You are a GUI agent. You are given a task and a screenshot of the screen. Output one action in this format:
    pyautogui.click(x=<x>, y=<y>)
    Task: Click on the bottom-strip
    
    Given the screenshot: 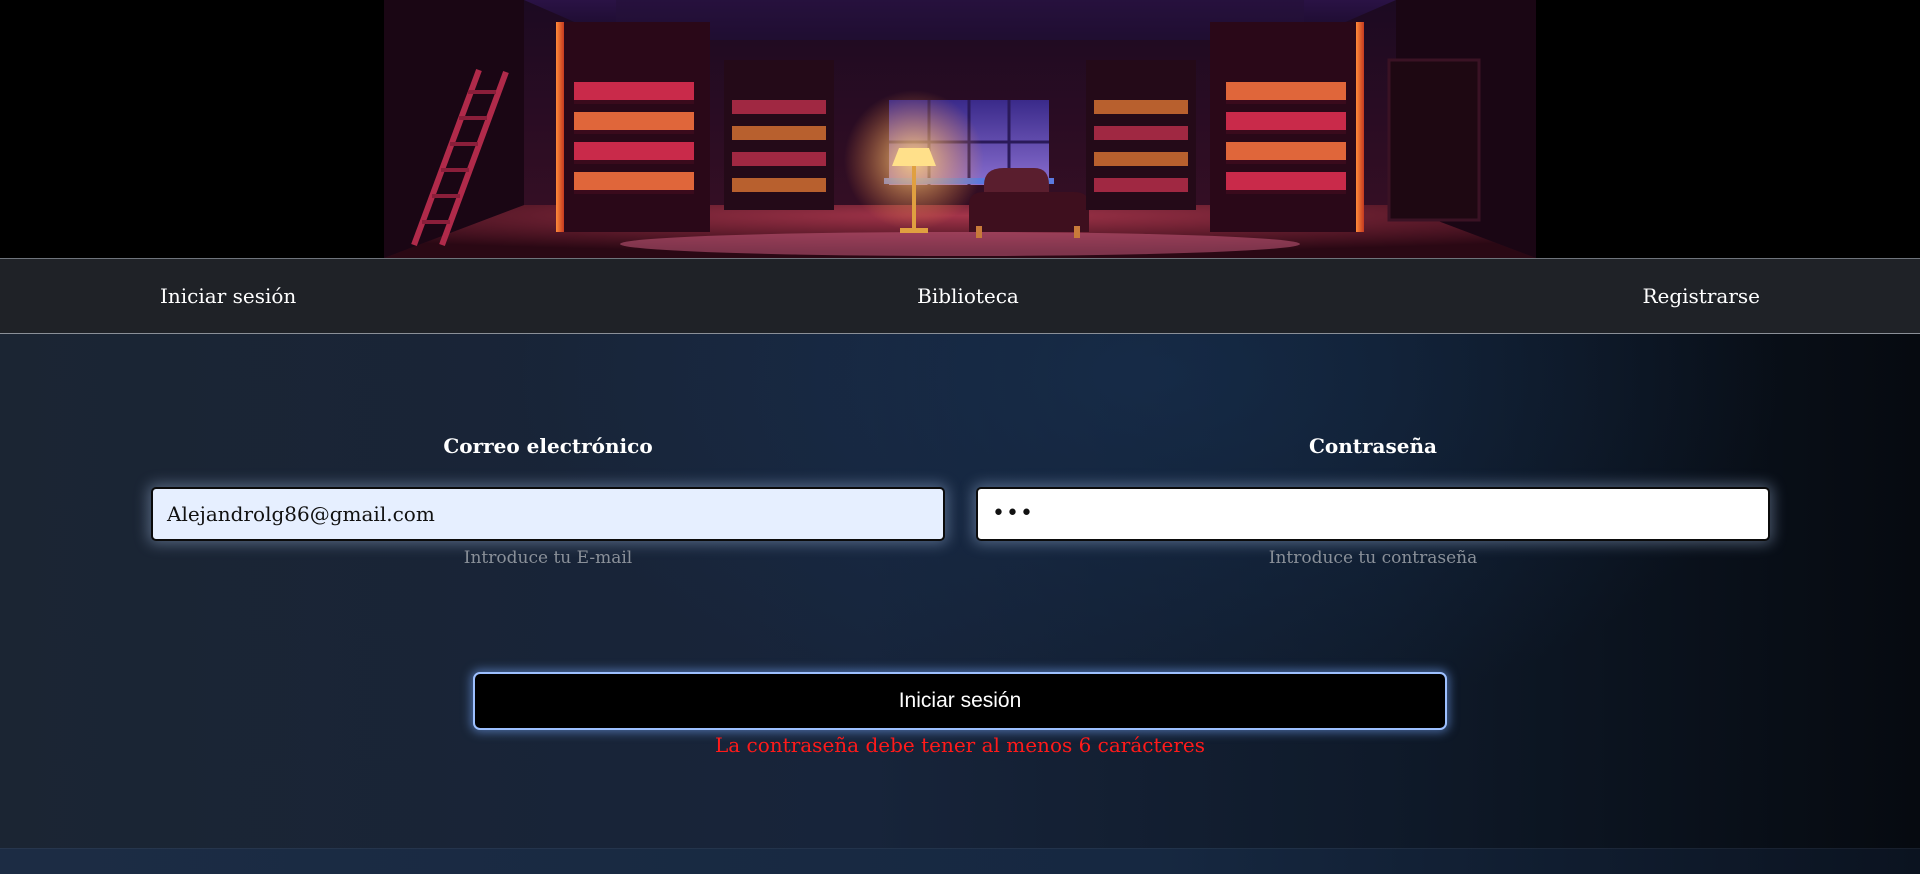 What is the action you would take?
    pyautogui.click(x=960, y=861)
    